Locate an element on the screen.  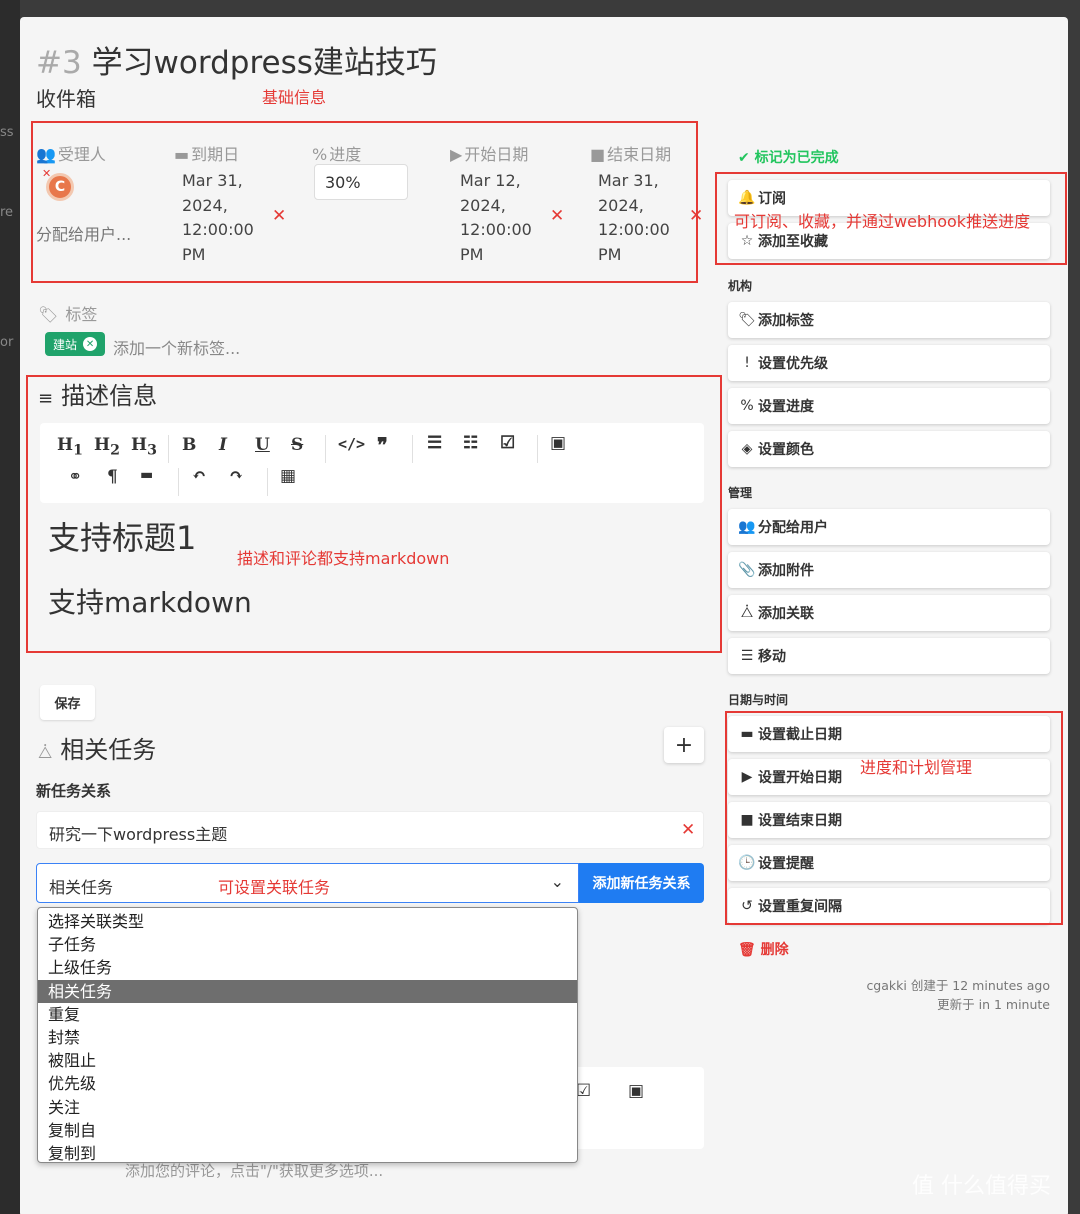
watermark: 值 什么值得买 is located at coordinates (981, 1186).